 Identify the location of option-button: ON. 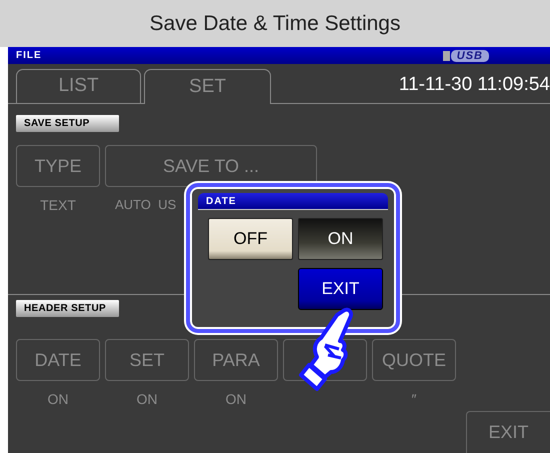
(340, 239).